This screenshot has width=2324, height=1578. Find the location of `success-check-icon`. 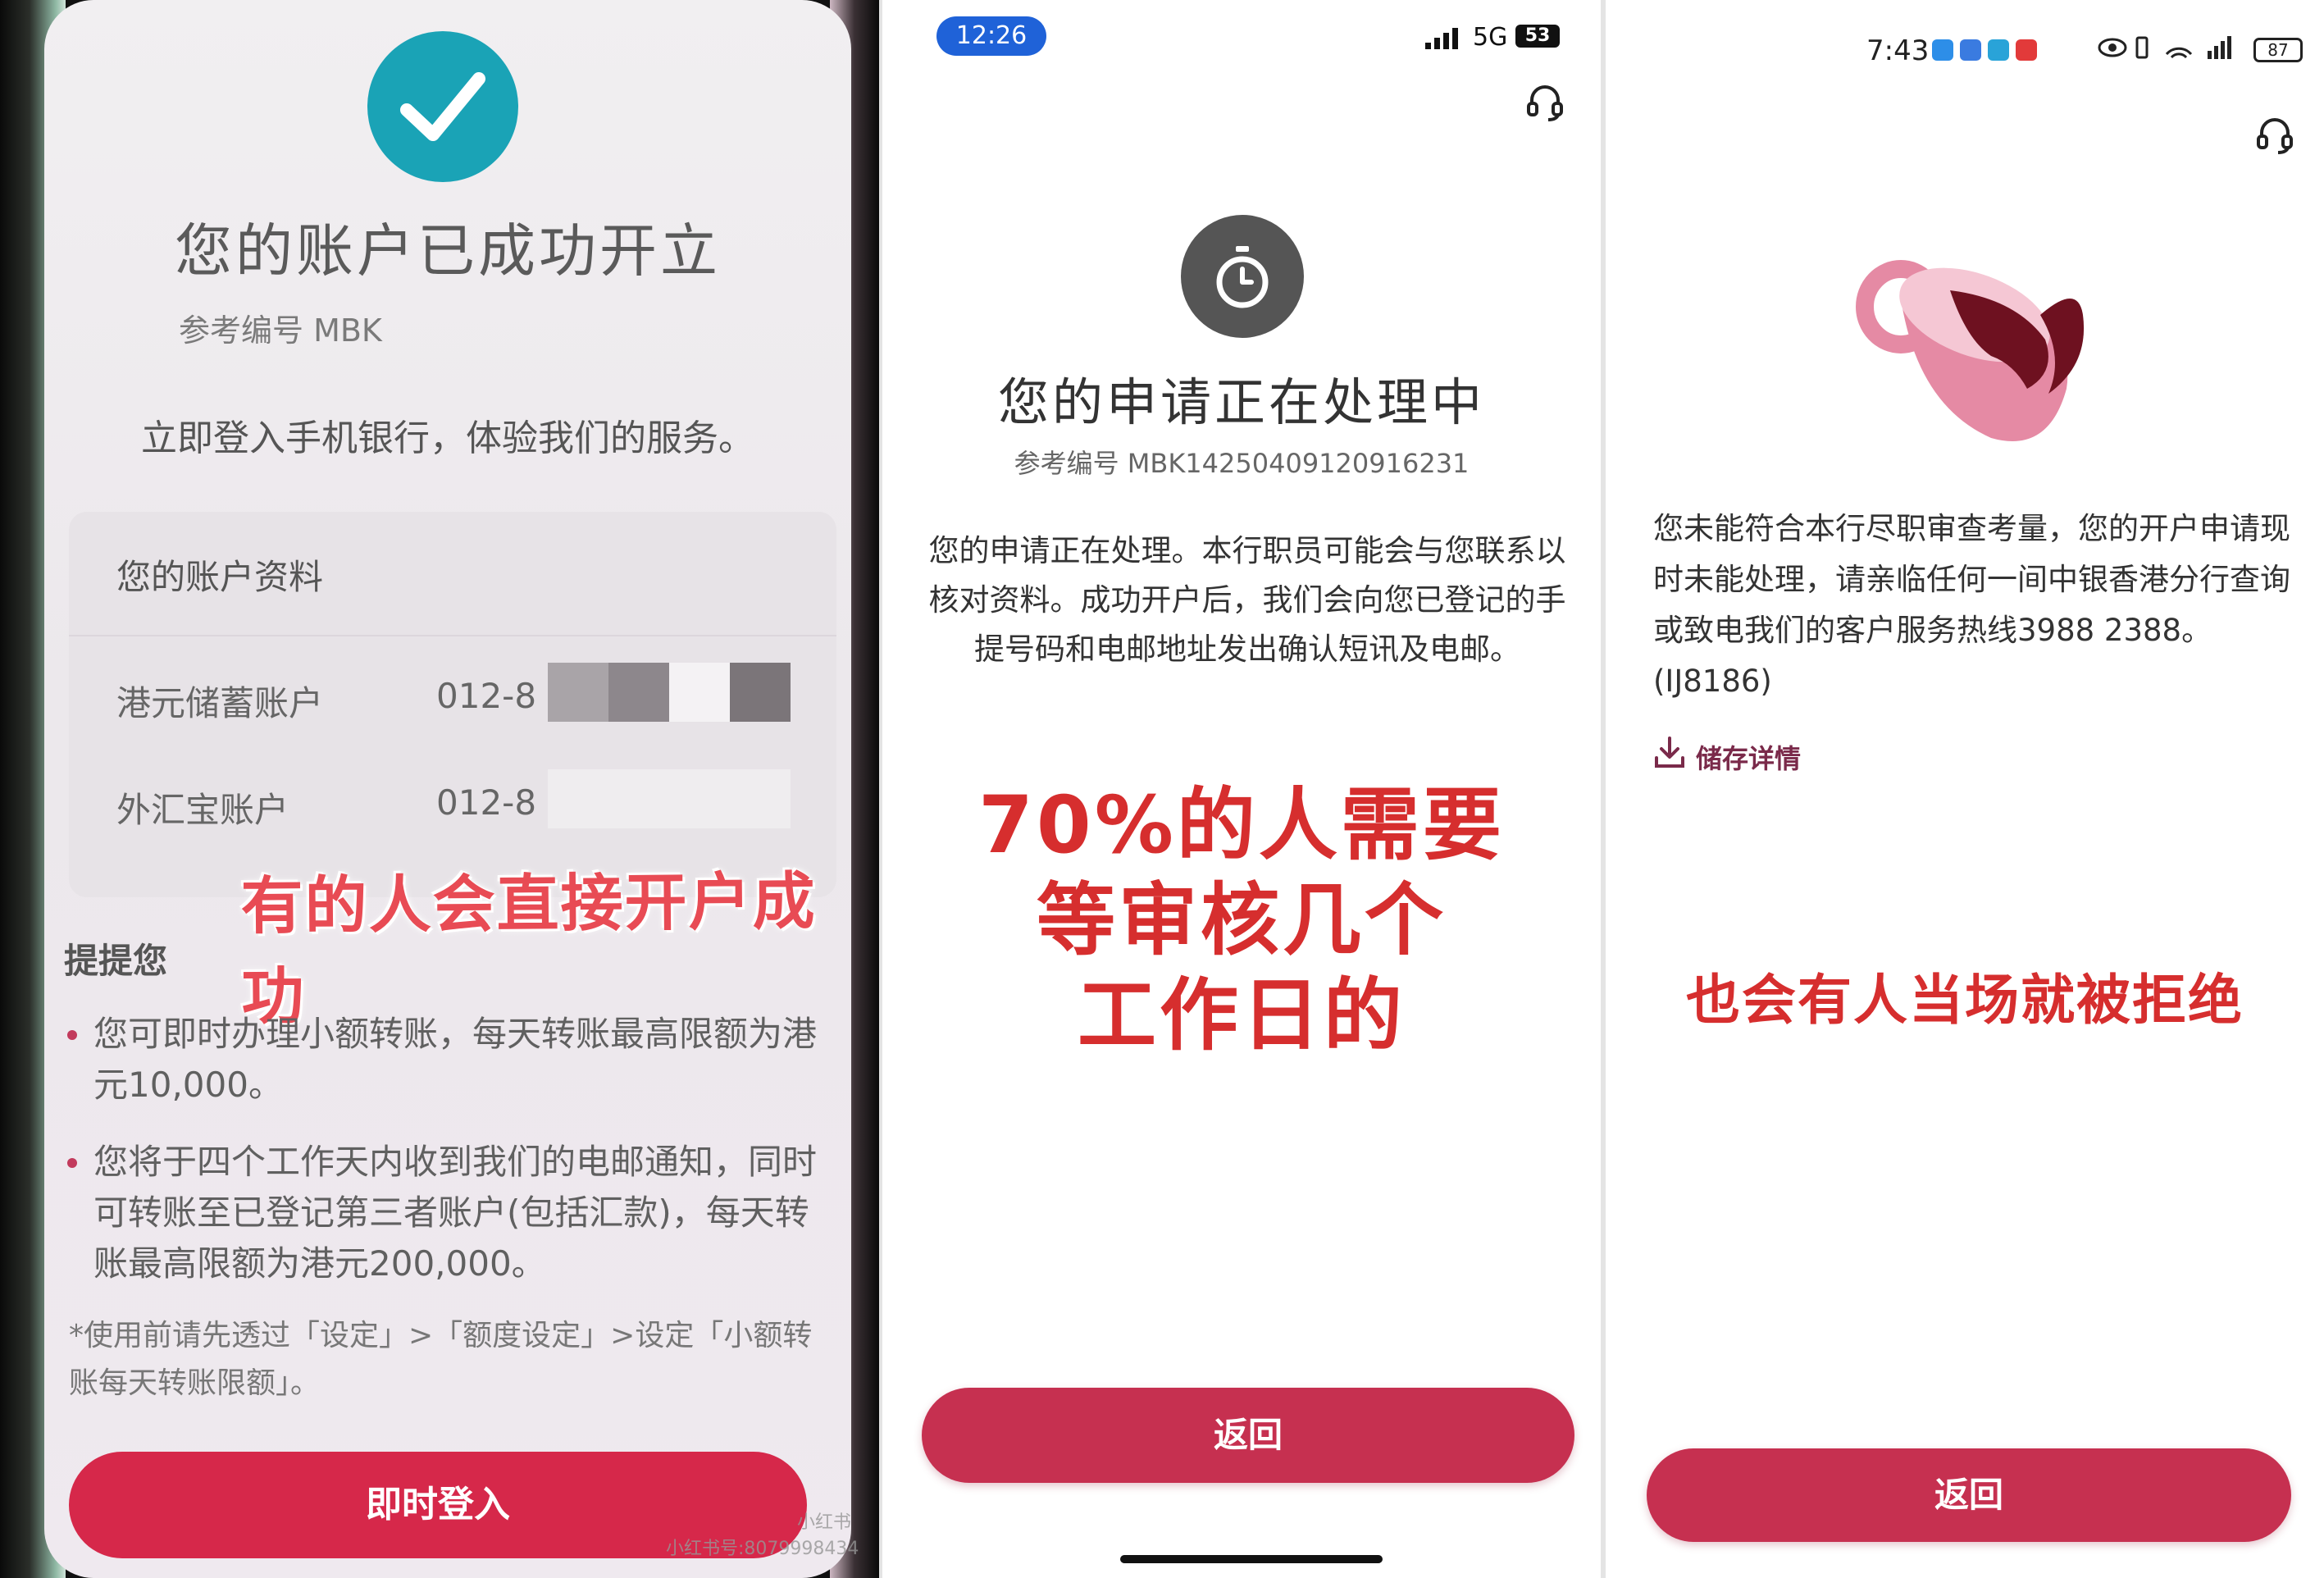

success-check-icon is located at coordinates (442, 107).